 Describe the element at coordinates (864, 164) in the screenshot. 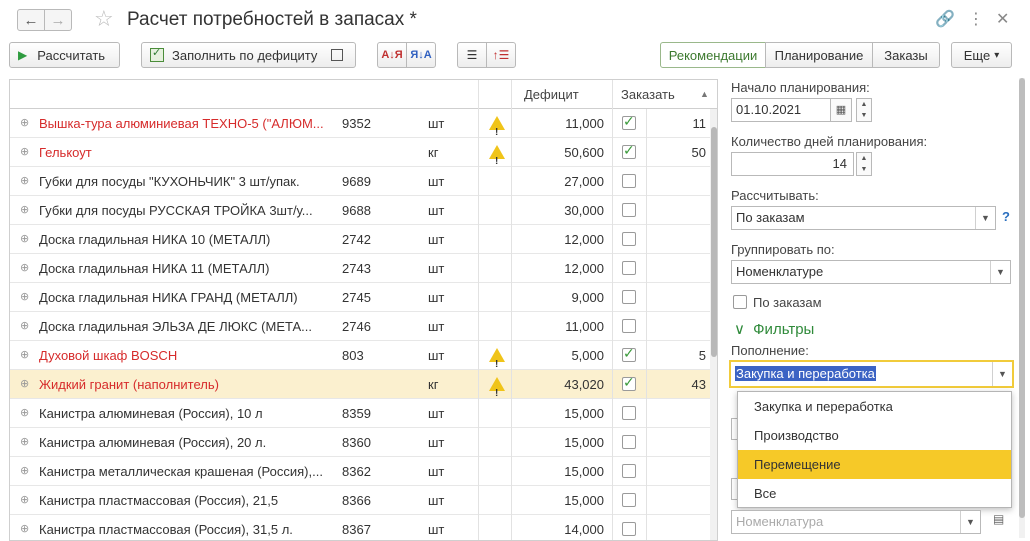

I see `days-spinner: ▲ ▼` at that location.